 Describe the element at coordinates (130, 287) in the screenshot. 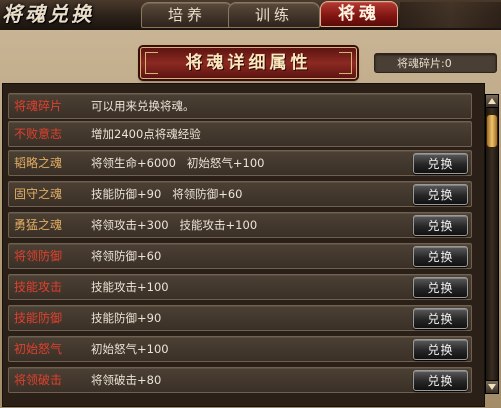

I see `item-description: 技能攻击+100` at that location.